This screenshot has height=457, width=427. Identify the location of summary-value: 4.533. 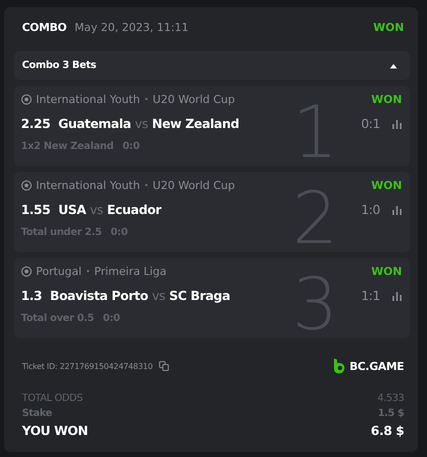
(390, 398).